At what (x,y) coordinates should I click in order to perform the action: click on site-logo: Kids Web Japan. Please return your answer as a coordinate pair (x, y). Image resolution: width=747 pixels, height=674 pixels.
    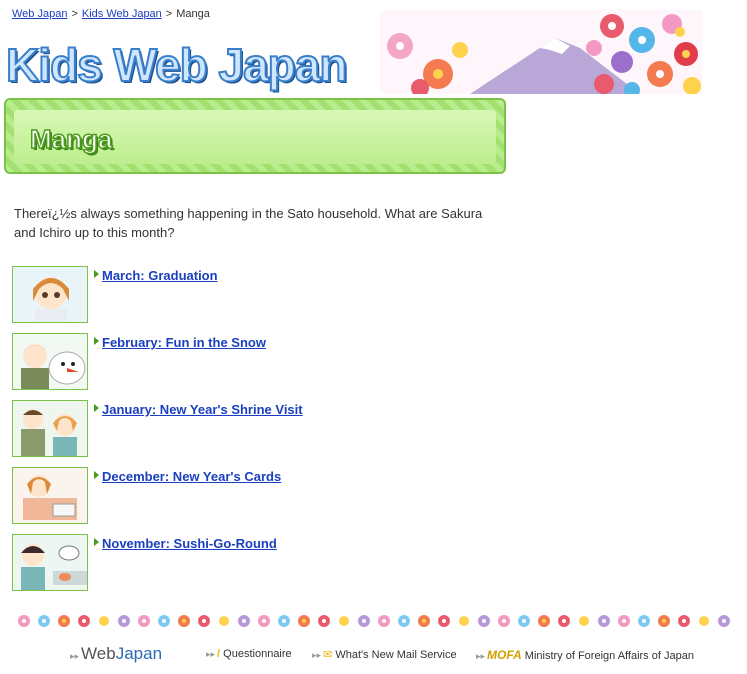
    Looking at the image, I should click on (176, 65).